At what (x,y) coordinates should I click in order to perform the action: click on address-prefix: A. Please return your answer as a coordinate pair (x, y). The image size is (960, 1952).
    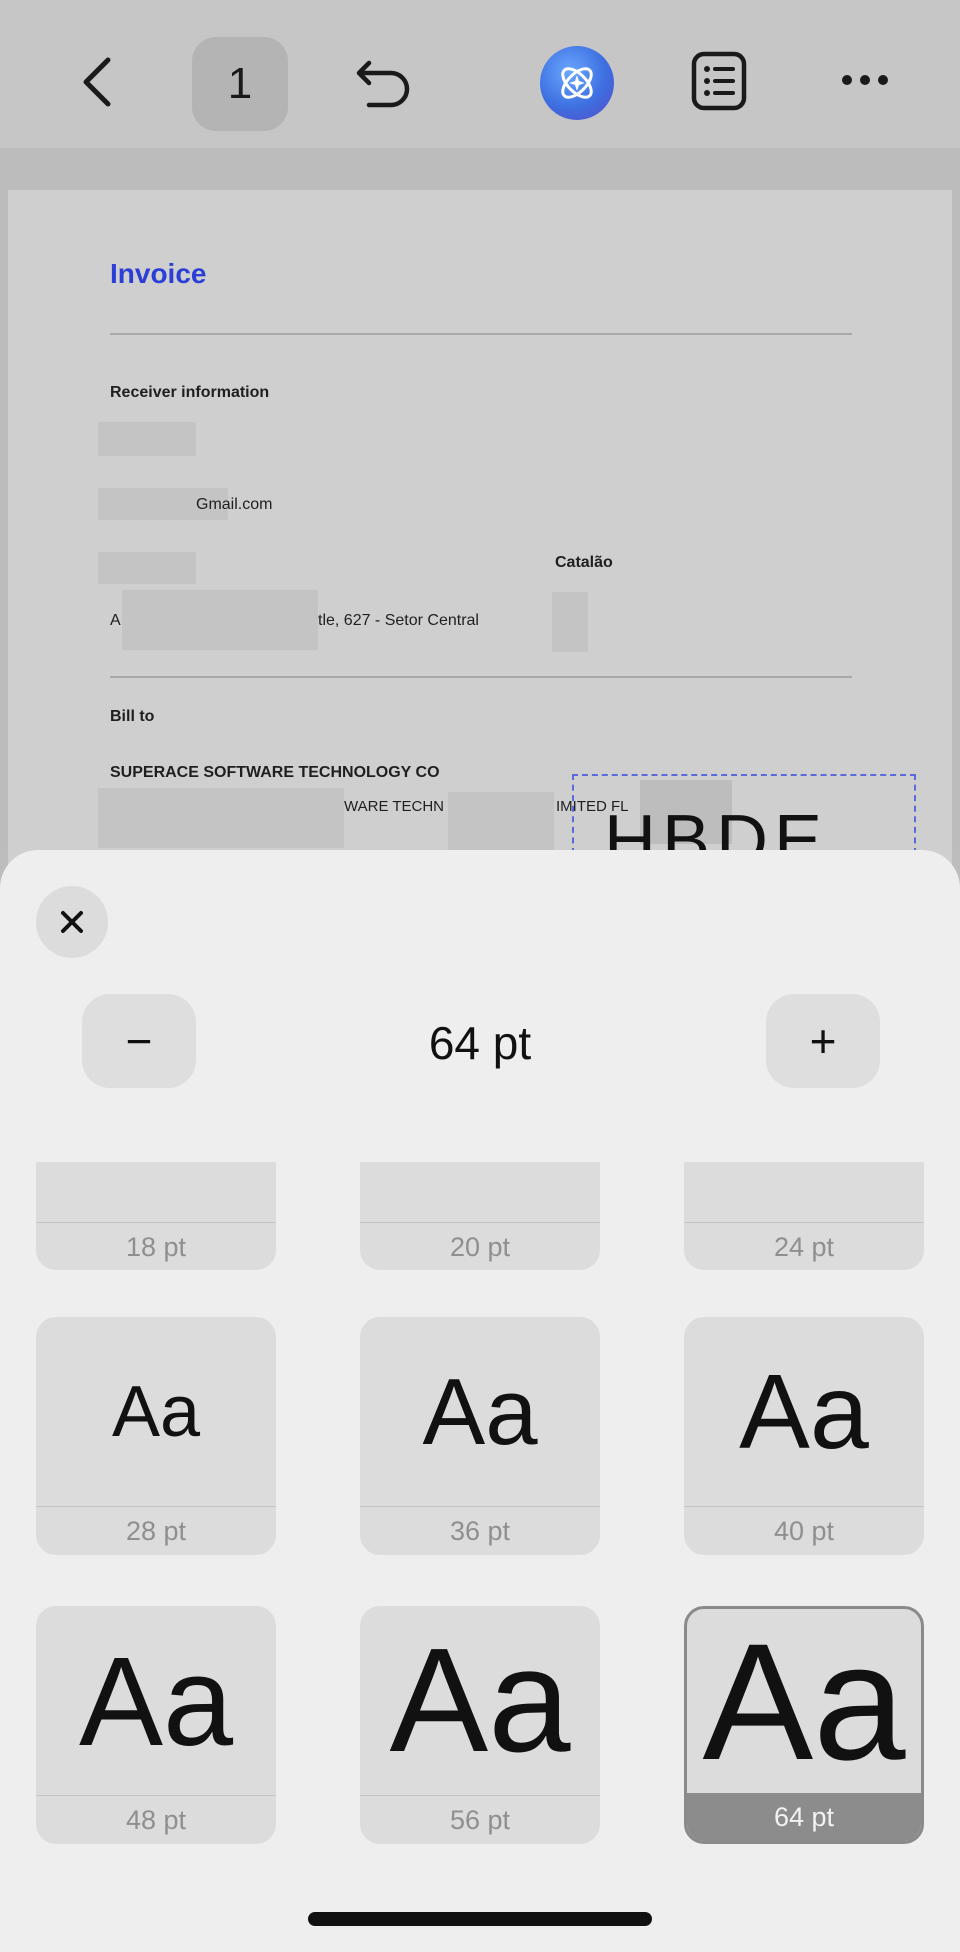
    Looking at the image, I should click on (115, 620).